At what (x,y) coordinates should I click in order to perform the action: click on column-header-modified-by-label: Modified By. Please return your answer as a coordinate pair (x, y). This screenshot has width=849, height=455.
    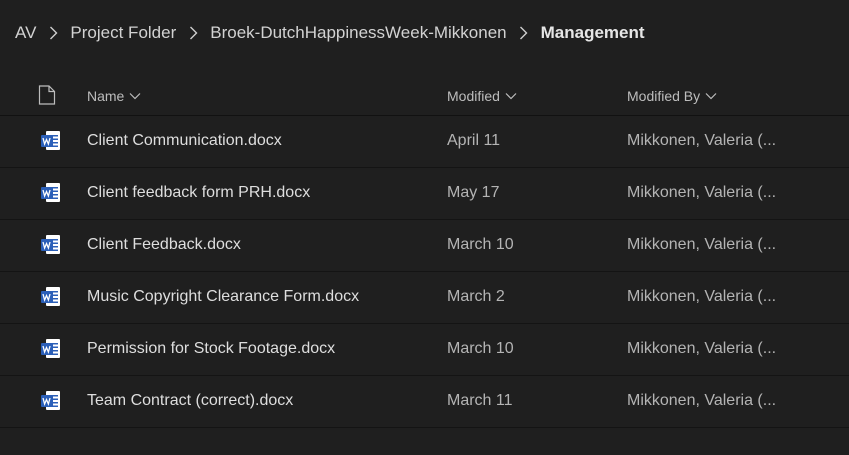
    Looking at the image, I should click on (664, 96).